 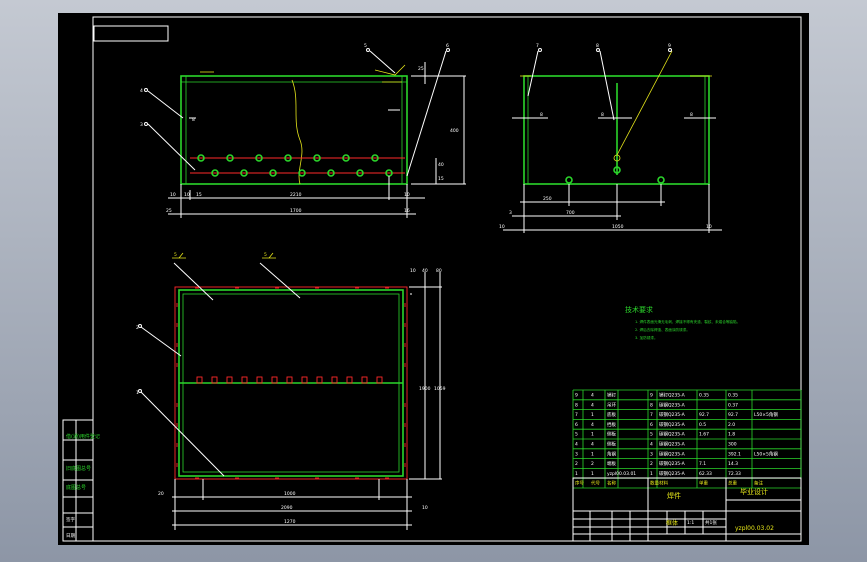 What do you see at coordinates (76, 487) in the screenshot?
I see `side-strip-3: 底图总号` at bounding box center [76, 487].